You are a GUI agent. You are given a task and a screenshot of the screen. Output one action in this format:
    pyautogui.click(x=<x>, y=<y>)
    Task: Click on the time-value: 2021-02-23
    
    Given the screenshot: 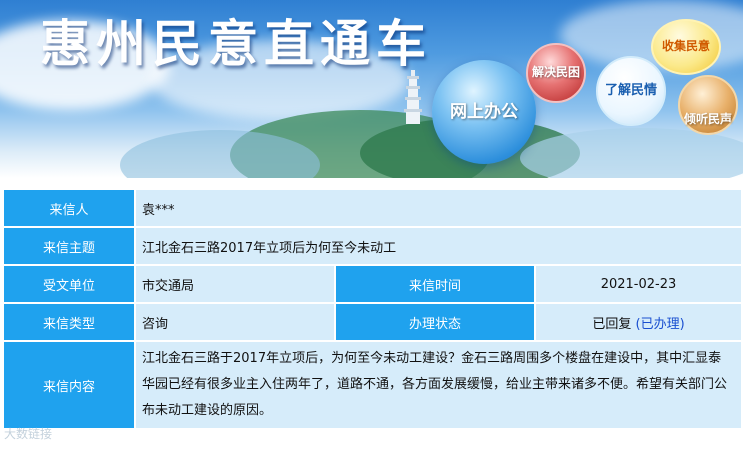 What is the action you would take?
    pyautogui.click(x=639, y=284)
    